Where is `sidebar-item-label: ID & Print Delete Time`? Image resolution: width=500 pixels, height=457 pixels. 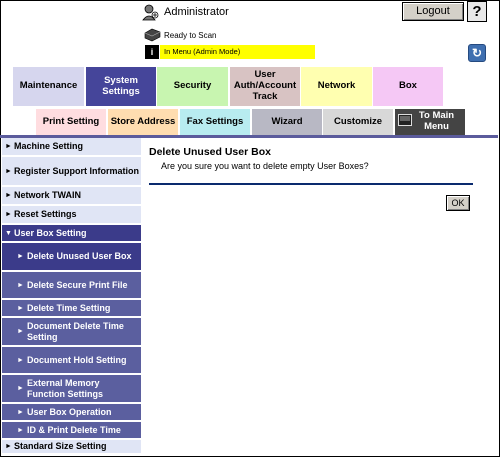
sidebar-item-label: ID & Print Delete Time is located at coordinates (74, 429).